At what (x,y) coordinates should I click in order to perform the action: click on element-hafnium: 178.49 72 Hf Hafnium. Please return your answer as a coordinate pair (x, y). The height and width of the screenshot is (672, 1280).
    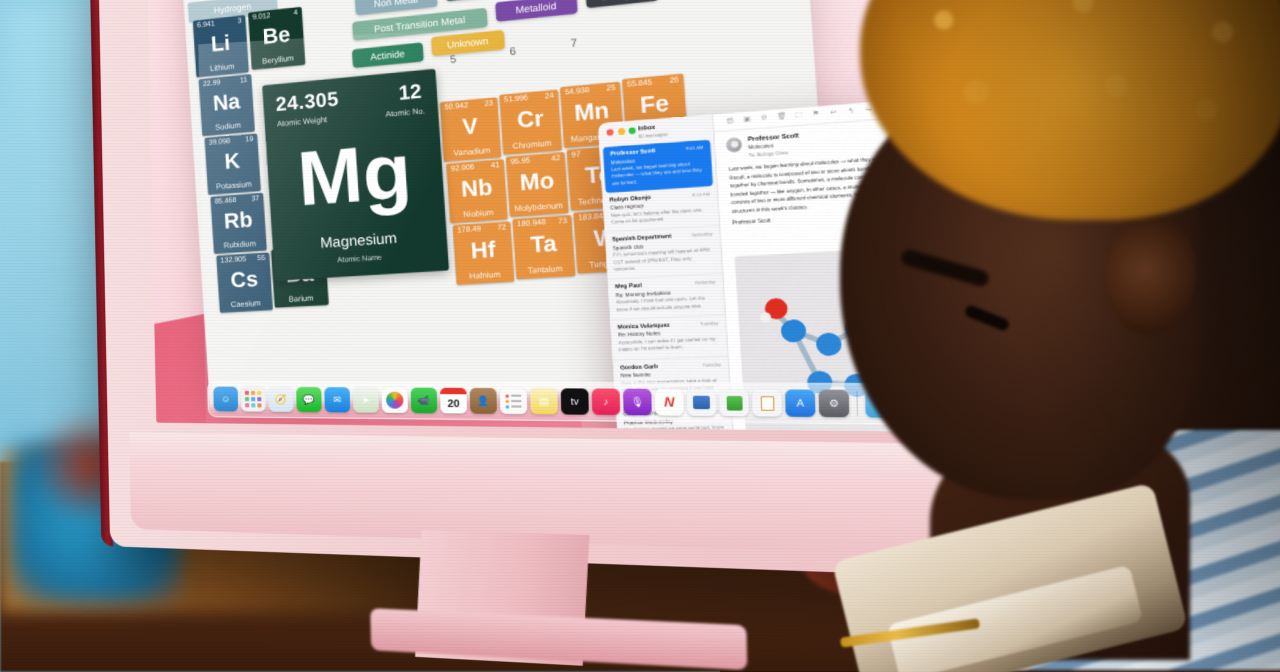
    Looking at the image, I should click on (483, 253).